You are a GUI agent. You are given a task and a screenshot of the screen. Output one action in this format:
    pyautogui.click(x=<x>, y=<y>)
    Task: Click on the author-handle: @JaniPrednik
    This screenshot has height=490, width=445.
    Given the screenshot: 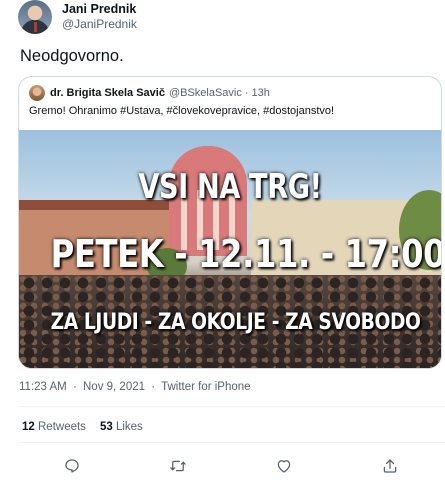 What is the action you would take?
    pyautogui.click(x=99, y=24)
    